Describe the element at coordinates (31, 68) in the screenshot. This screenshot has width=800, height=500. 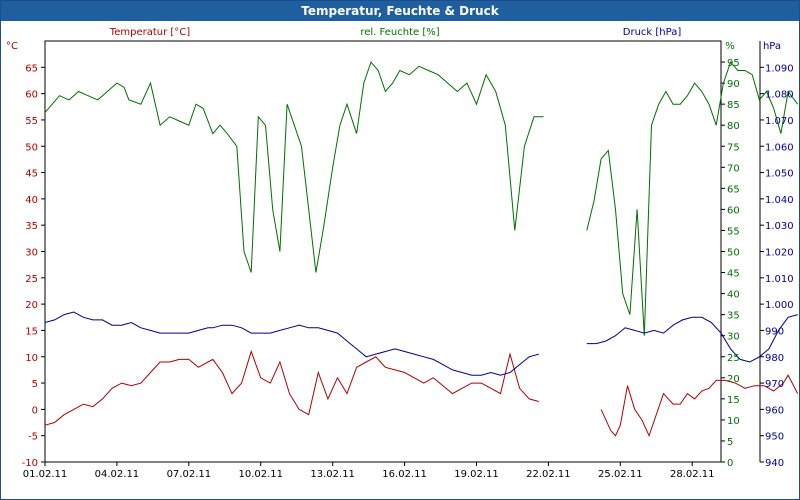
I see `temperature-tick-label: 65` at that location.